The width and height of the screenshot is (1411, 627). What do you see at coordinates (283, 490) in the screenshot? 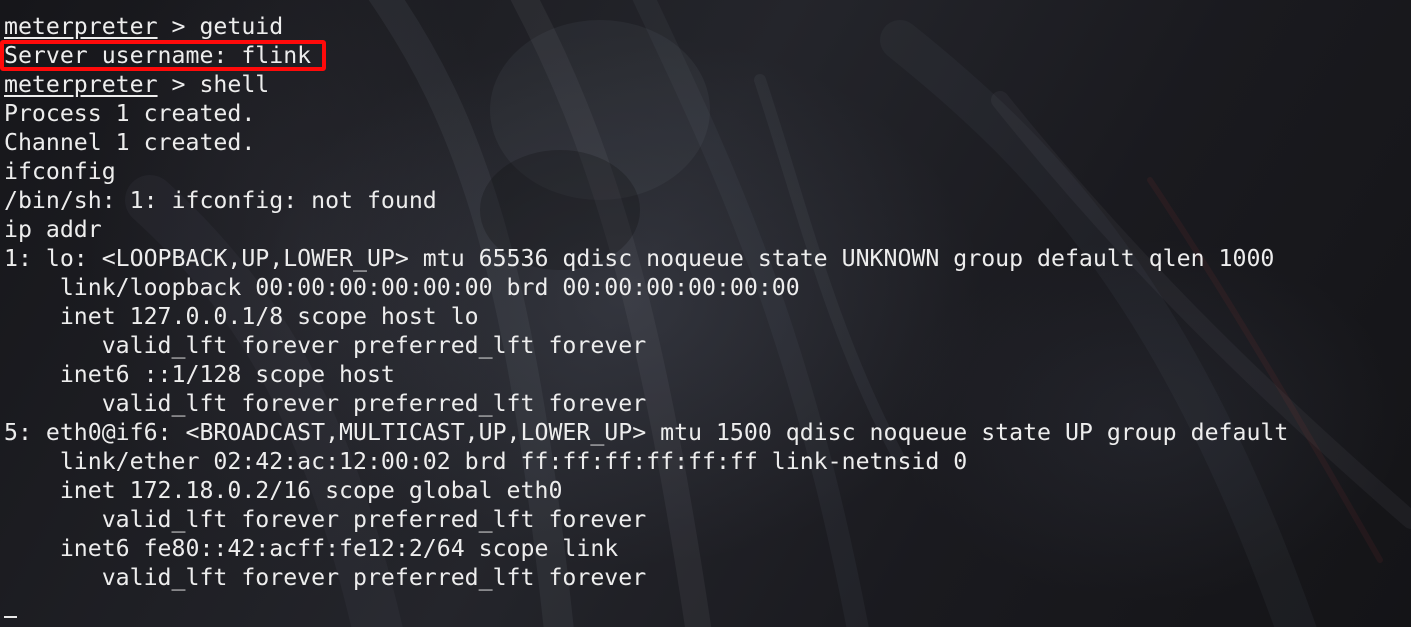
I see `output-text: inet 172.18.0.2/16 scope global eth0` at bounding box center [283, 490].